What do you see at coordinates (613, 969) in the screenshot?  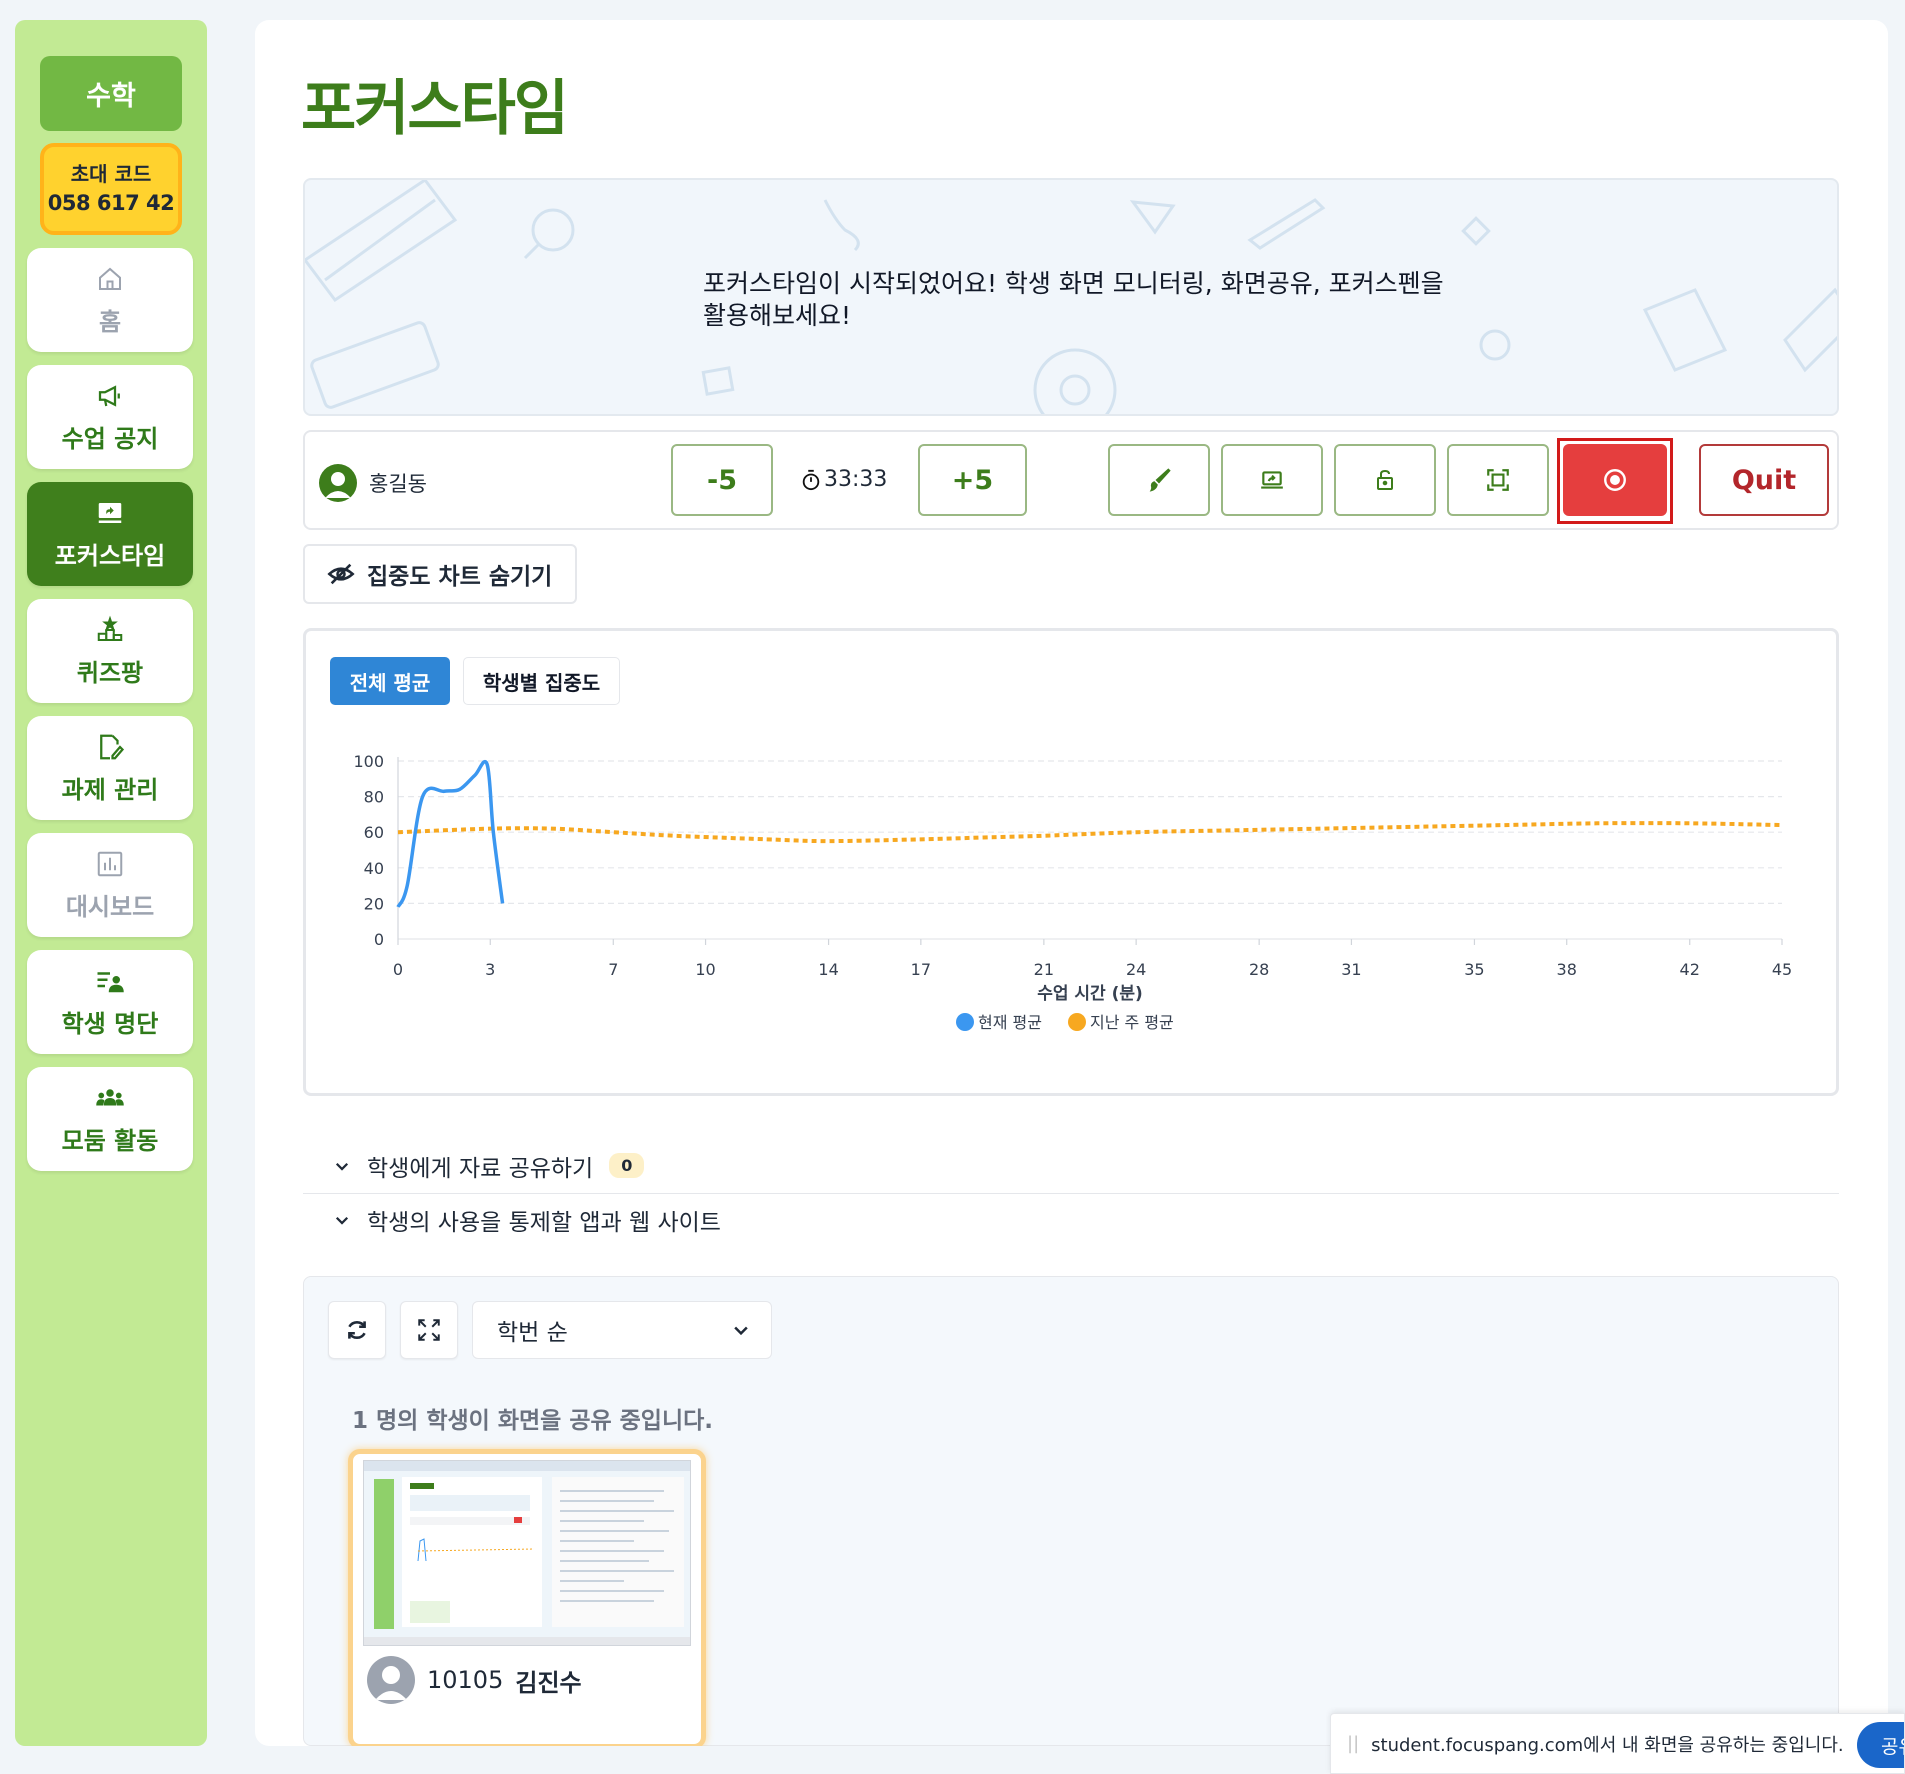 I see `x-tick-label: 7` at bounding box center [613, 969].